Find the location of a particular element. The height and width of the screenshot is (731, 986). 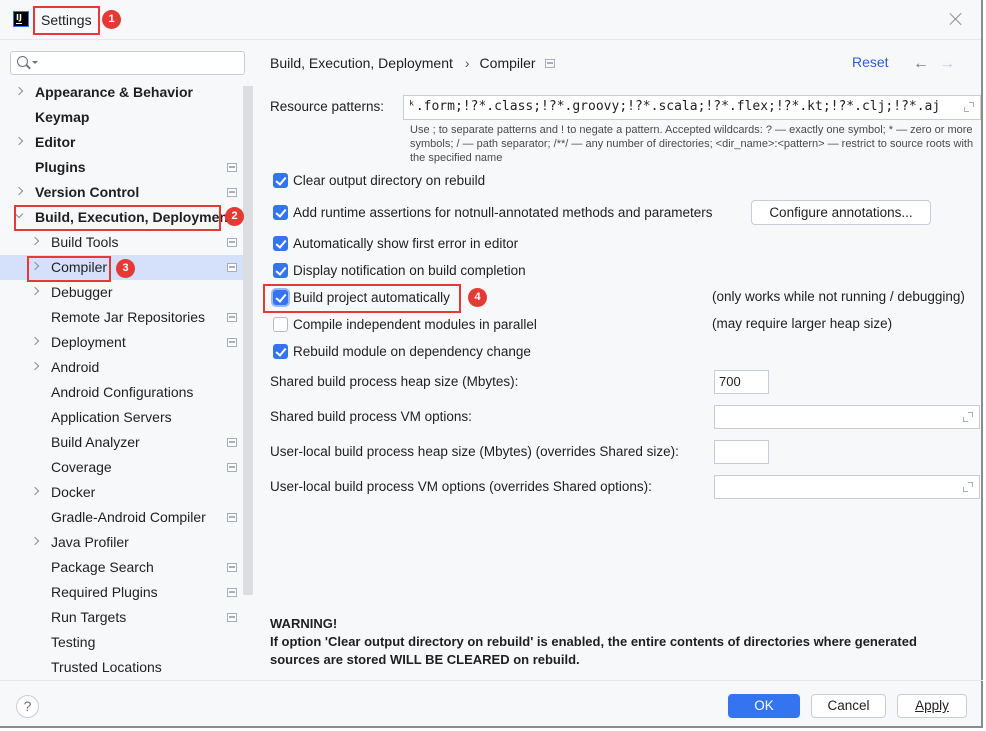

search-input is located at coordinates (139, 63).